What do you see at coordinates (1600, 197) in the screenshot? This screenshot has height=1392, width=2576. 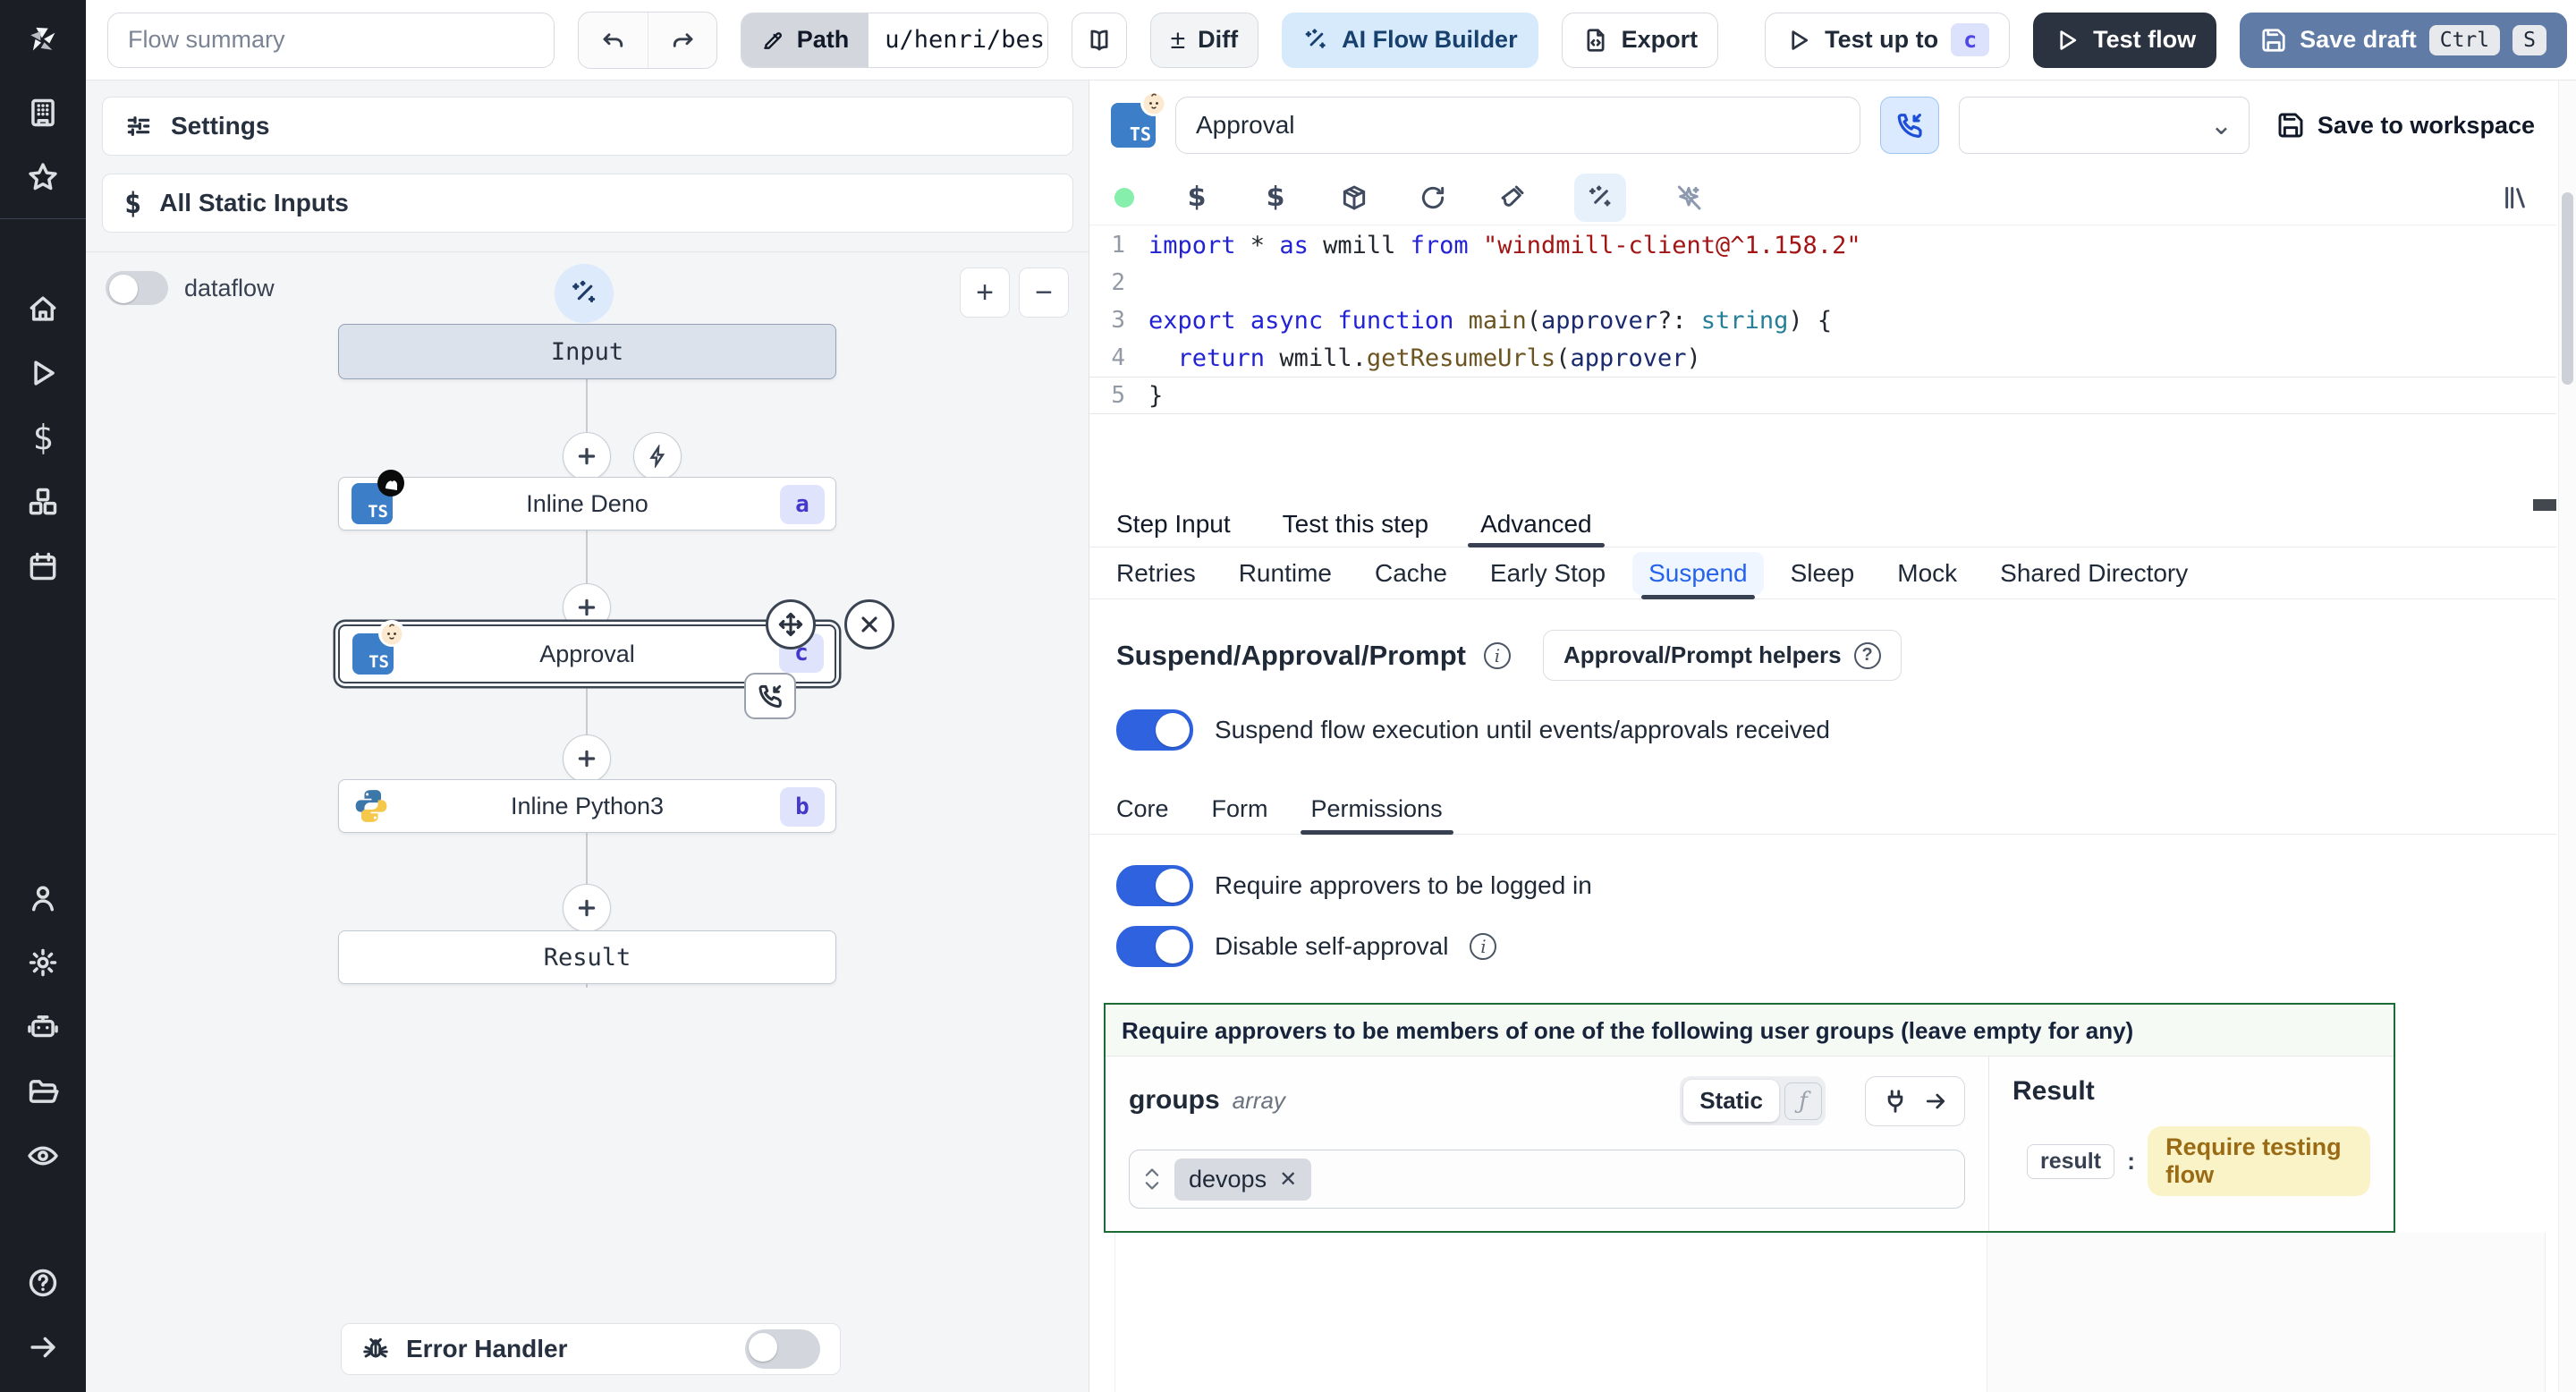 I see `ai-assistant-wand-icon` at bounding box center [1600, 197].